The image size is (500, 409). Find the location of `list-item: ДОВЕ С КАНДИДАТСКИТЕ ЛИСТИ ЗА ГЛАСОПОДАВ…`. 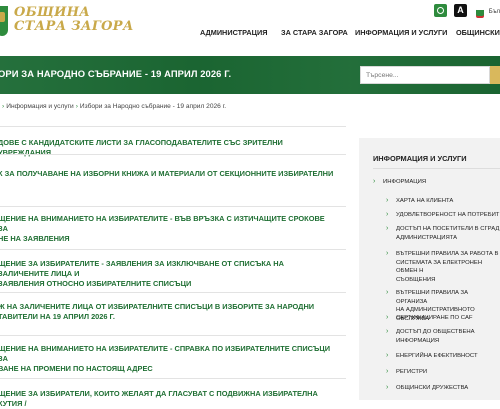

list-item: ДОВЕ С КАНДИДАТСКИТЕ ЛИСТИ ЗА ГЛАСОПОДАВ… is located at coordinates (173, 141).